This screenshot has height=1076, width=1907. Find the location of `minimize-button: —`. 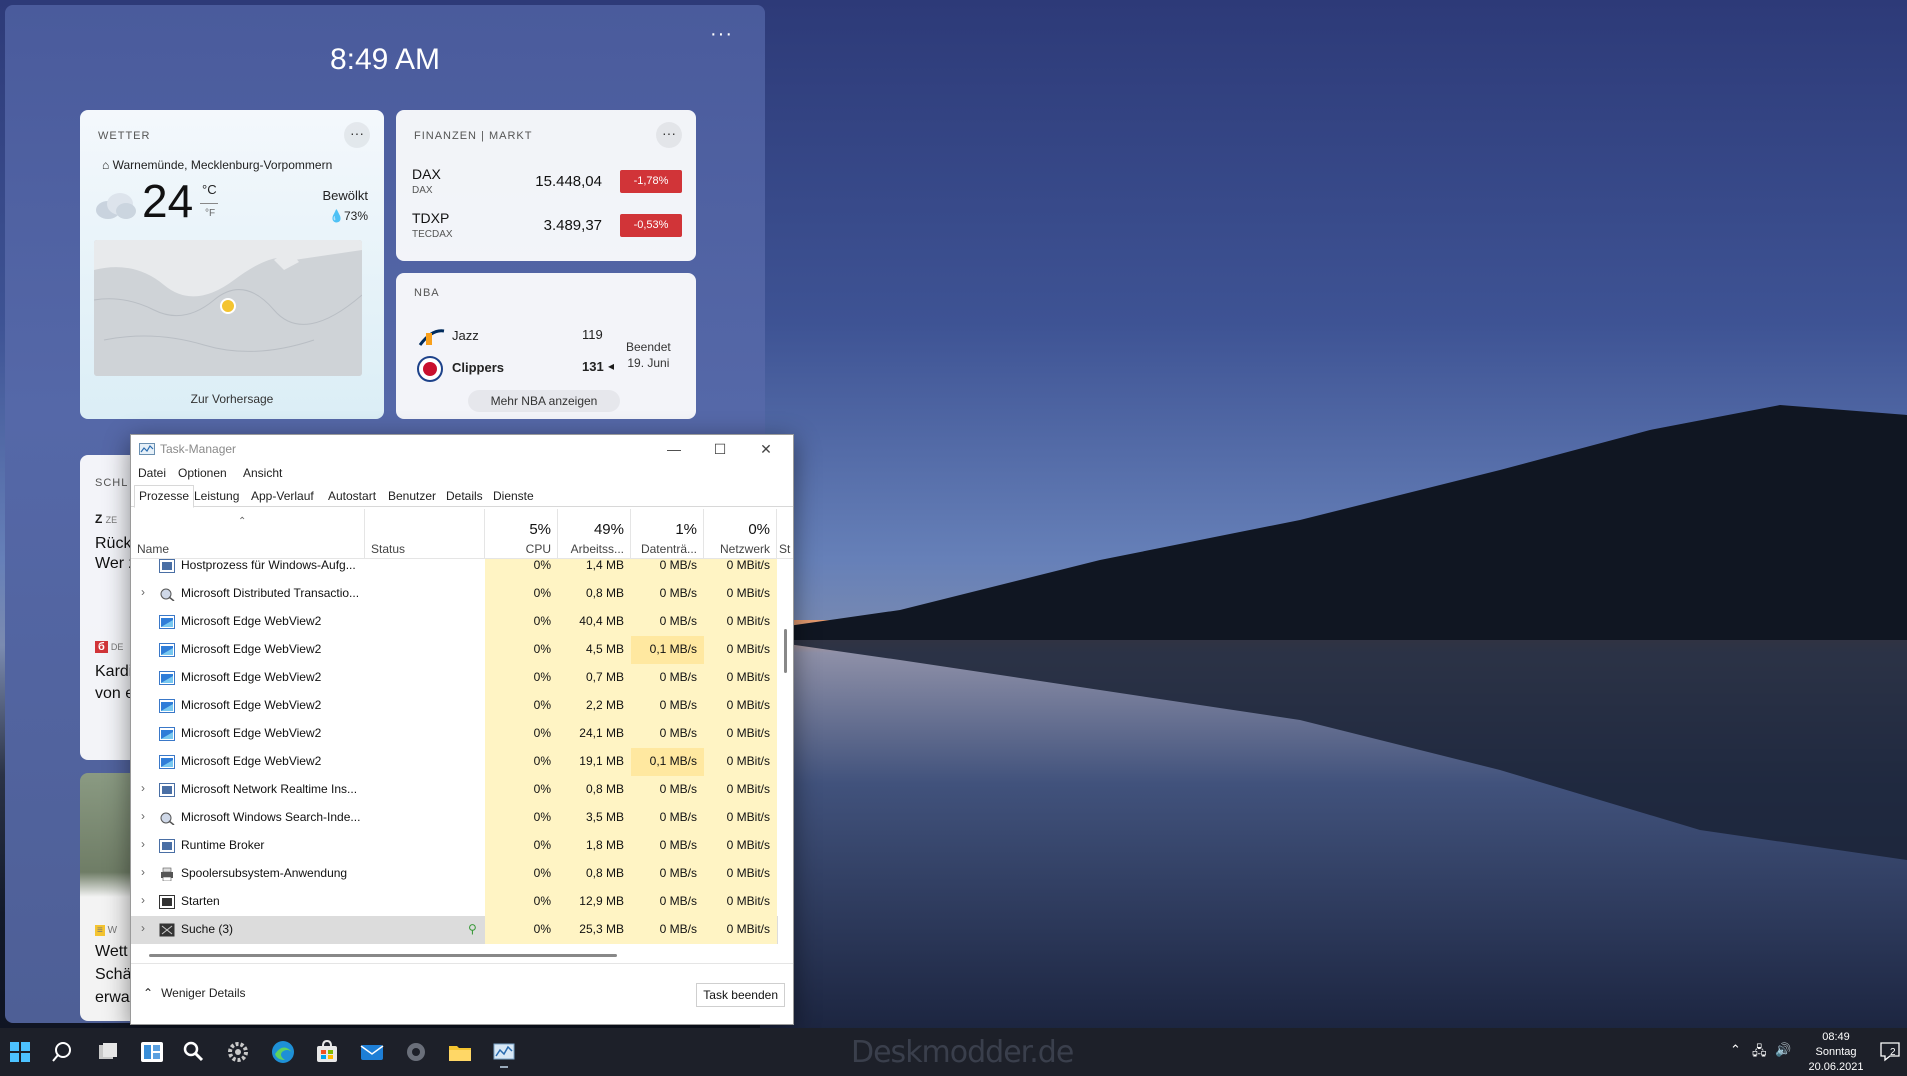

minimize-button: — is located at coordinates (674, 449).